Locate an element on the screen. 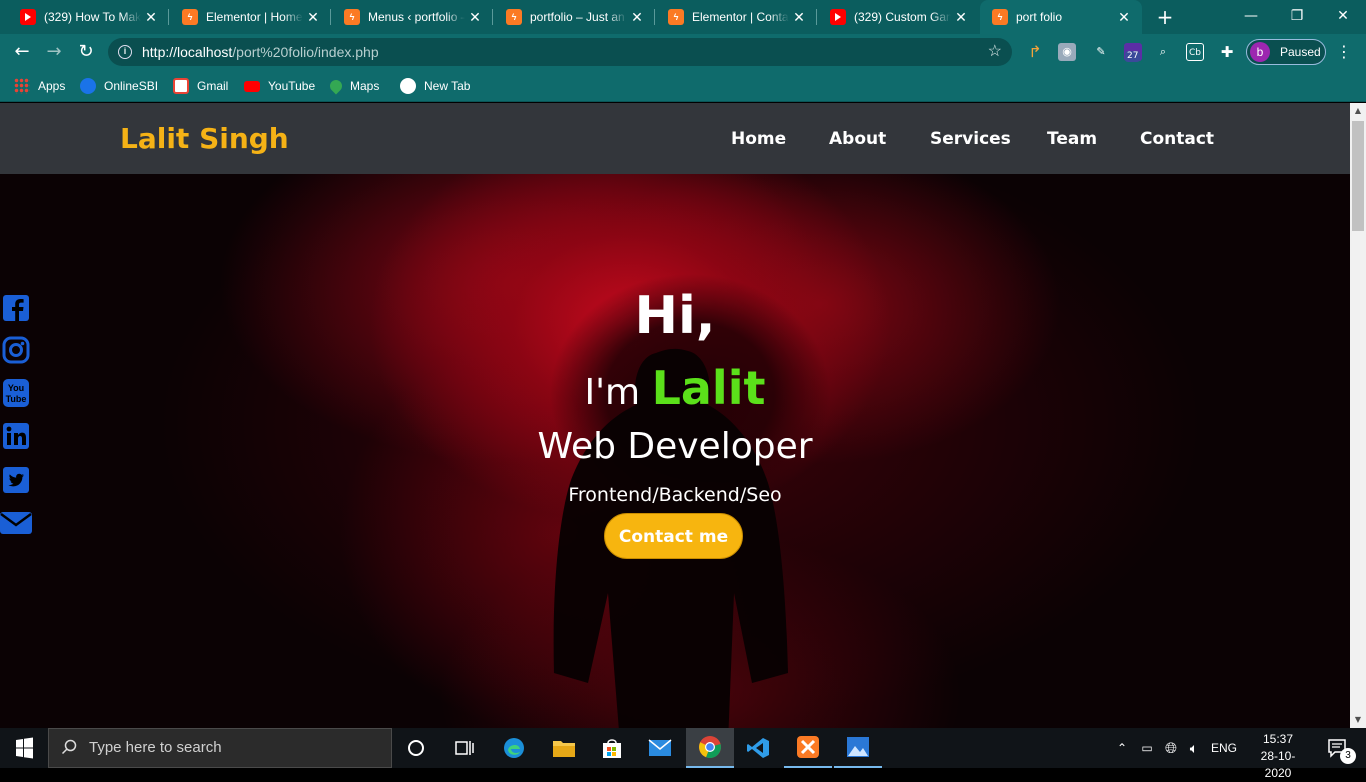  start-button is located at coordinates (24, 748).